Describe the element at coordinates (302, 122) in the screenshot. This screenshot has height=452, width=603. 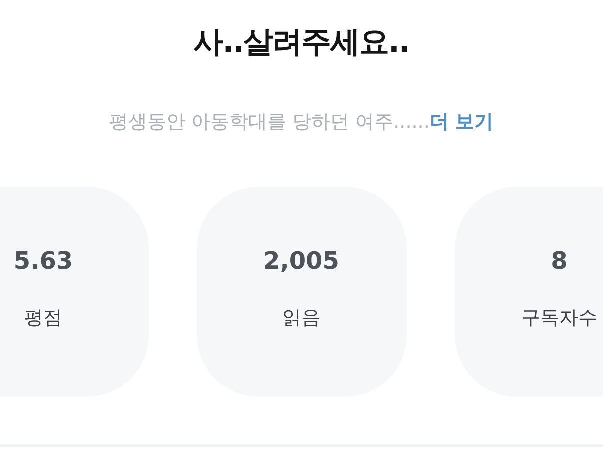
I see `synopsis-text: 평생동안 아동학대를 당하던 여주......더 보기` at that location.